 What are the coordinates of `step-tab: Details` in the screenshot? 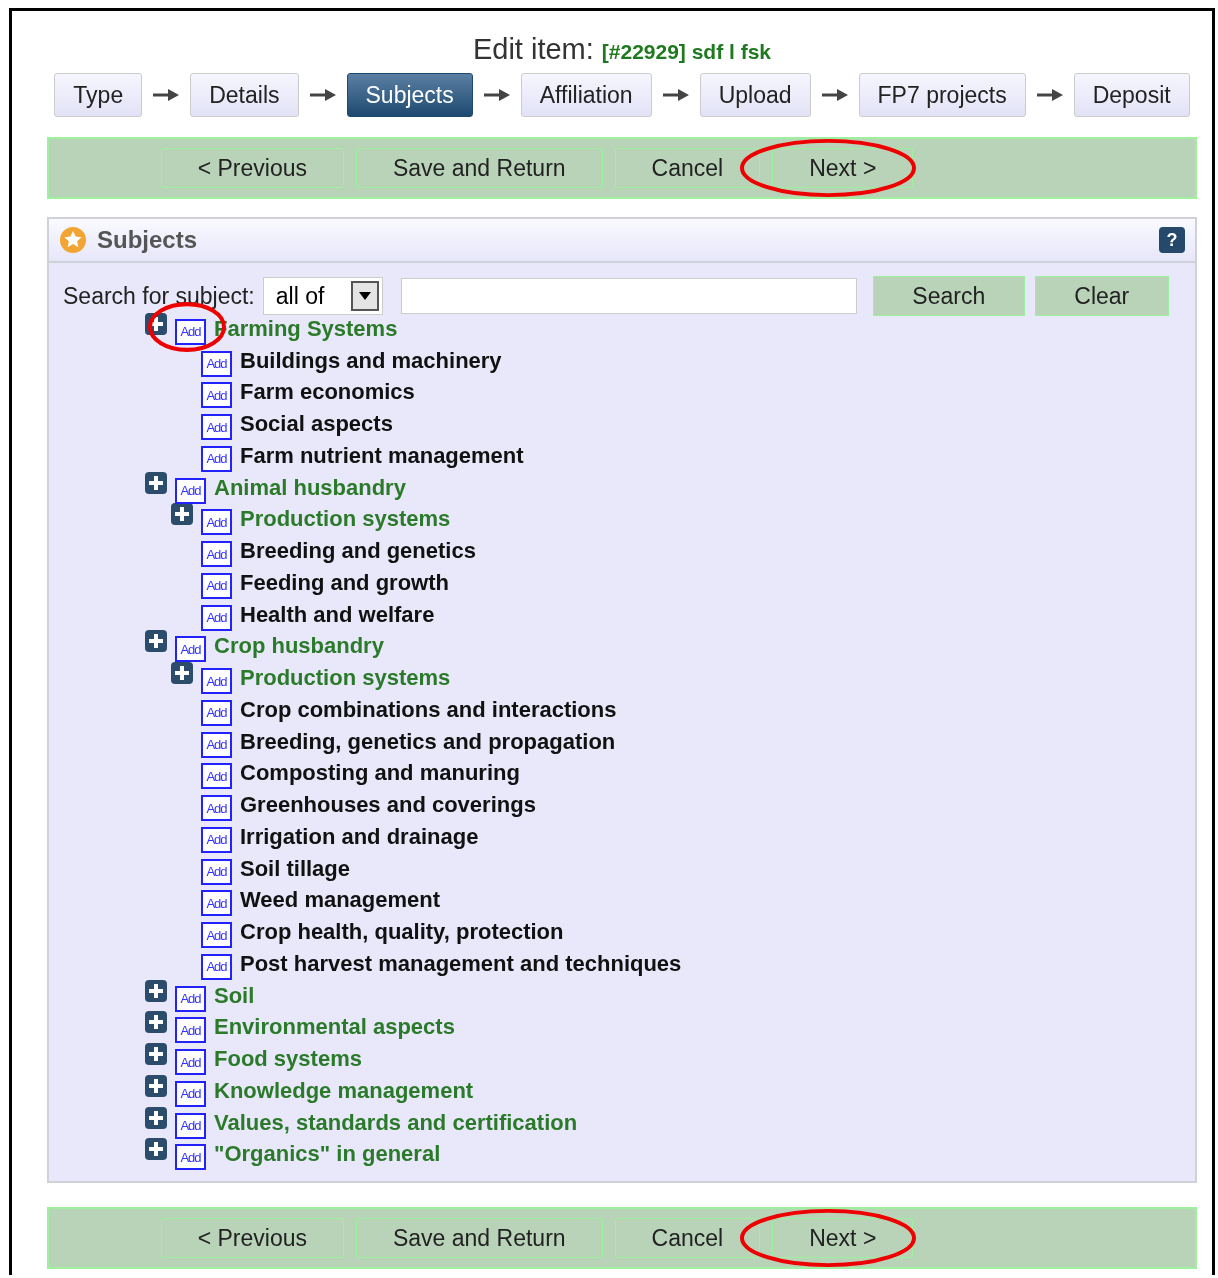 It's located at (244, 95).